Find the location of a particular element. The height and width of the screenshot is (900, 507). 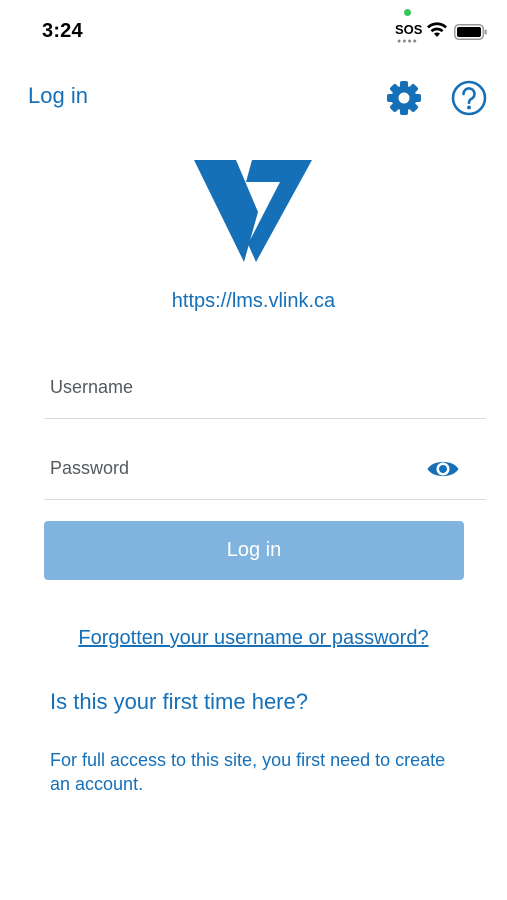

status-time: 3:24 is located at coordinates (62, 31).